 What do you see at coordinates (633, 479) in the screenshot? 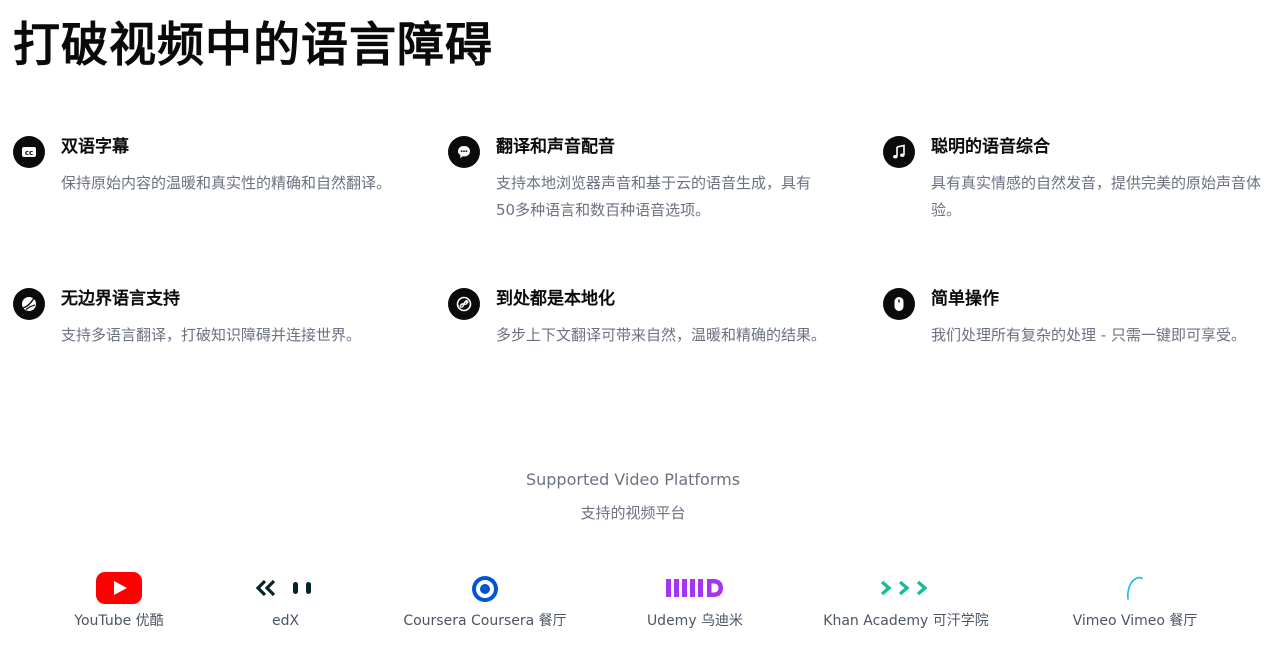
I see `platforms-heading-en: Supported Video Platforms` at bounding box center [633, 479].